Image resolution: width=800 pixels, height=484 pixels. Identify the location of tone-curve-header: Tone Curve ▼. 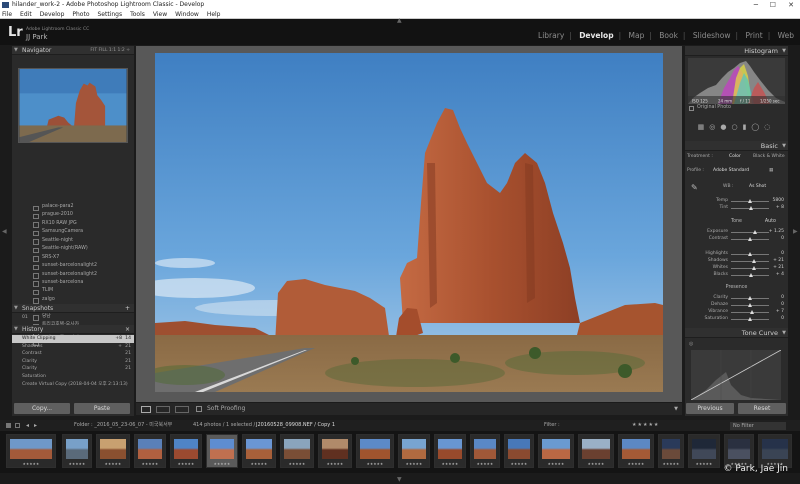
(736, 333).